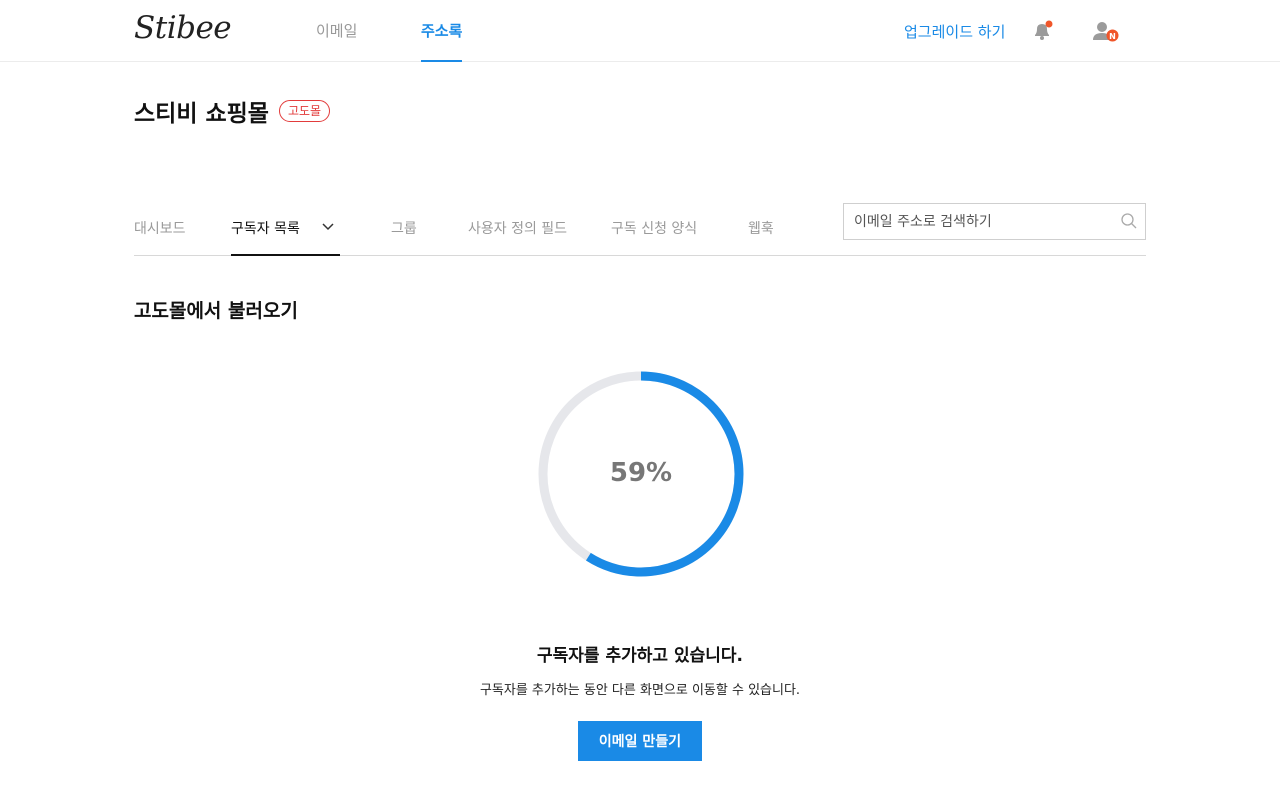 This screenshot has width=1280, height=800. What do you see at coordinates (640, 656) in the screenshot?
I see `status-message: 구독자를 추가하고 있습니다.` at bounding box center [640, 656].